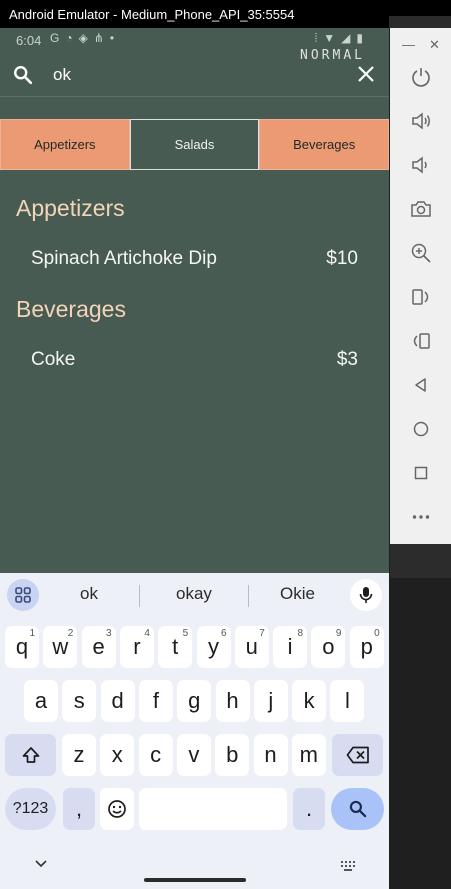  Describe the element at coordinates (324, 144) in the screenshot. I see `tab-beverages: Beverages` at that location.